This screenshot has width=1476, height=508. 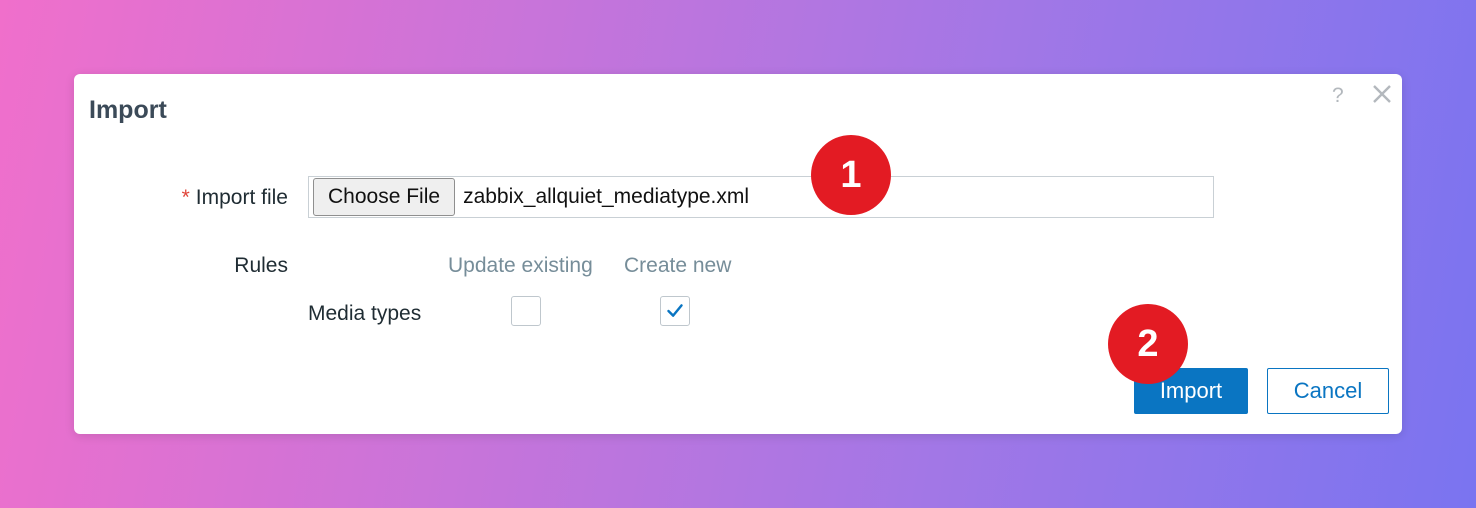 I want to click on column-create-new: Create new, so click(x=678, y=265).